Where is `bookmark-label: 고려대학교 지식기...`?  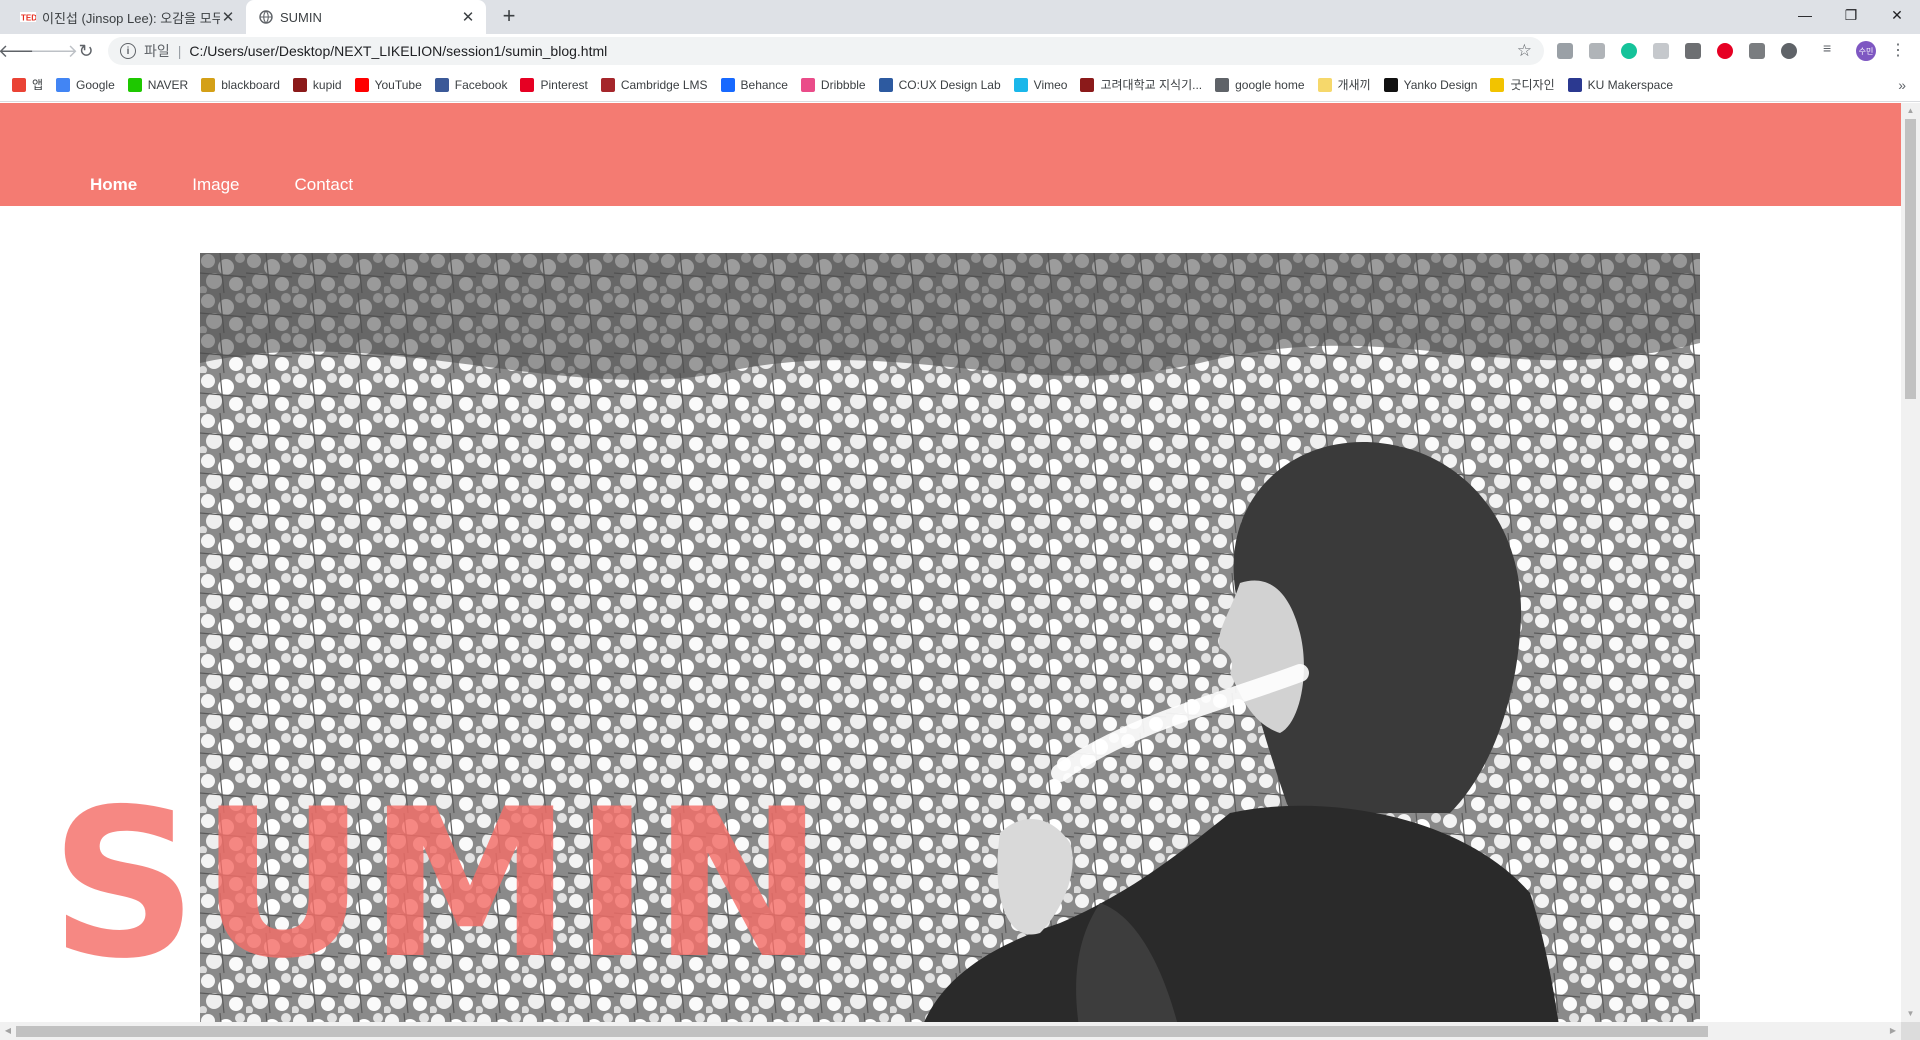 bookmark-label: 고려대학교 지식기... is located at coordinates (1151, 85).